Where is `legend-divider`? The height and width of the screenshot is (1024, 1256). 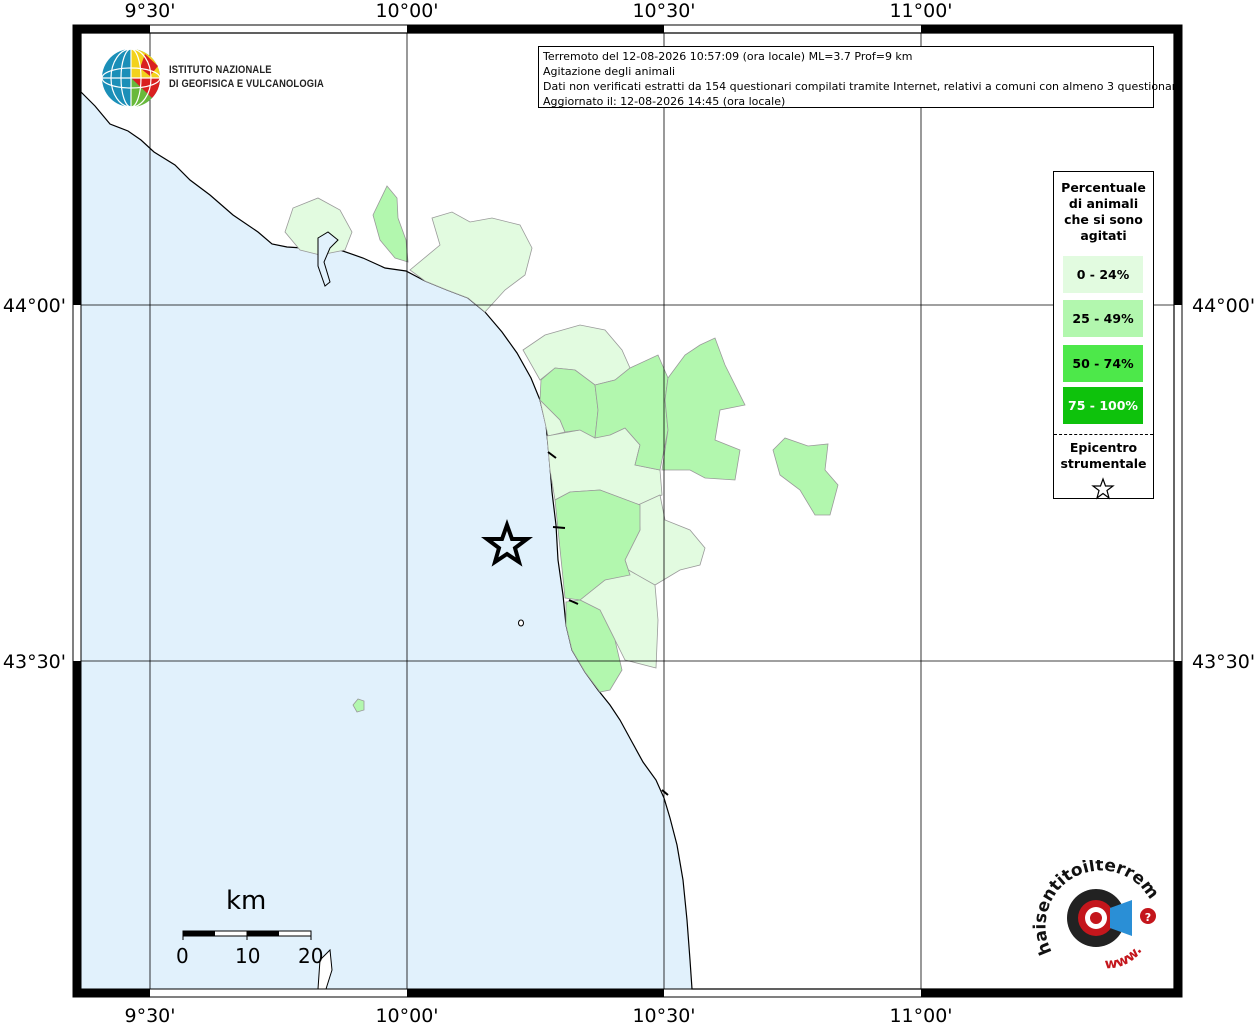
legend-divider is located at coordinates (1103, 434).